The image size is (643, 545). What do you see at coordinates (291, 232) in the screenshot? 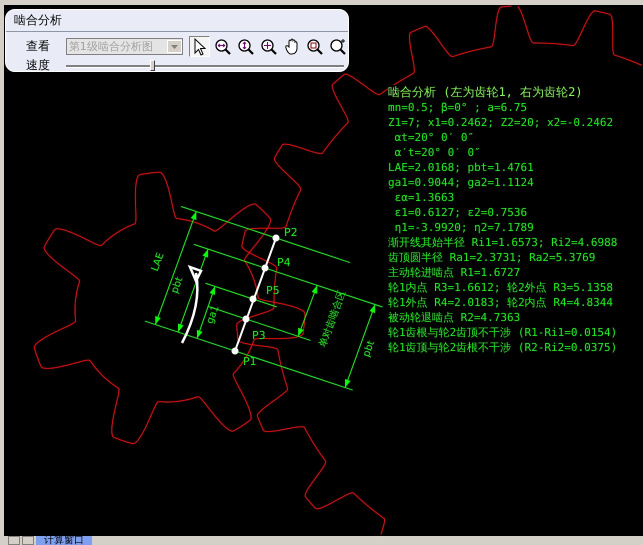
I see `point-label: P2` at bounding box center [291, 232].